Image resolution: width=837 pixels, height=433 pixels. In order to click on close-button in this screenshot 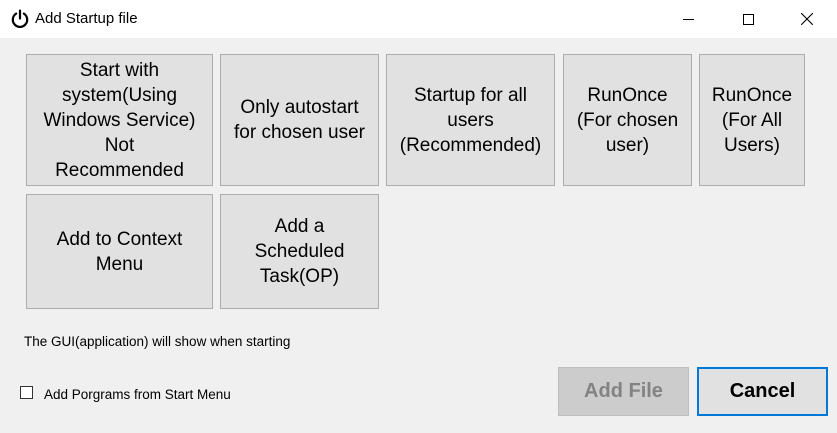, I will do `click(807, 19)`.